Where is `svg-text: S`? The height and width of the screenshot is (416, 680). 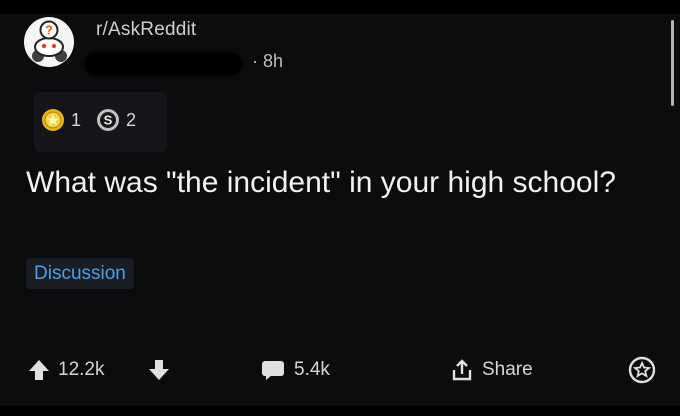
svg-text: S is located at coordinates (108, 120).